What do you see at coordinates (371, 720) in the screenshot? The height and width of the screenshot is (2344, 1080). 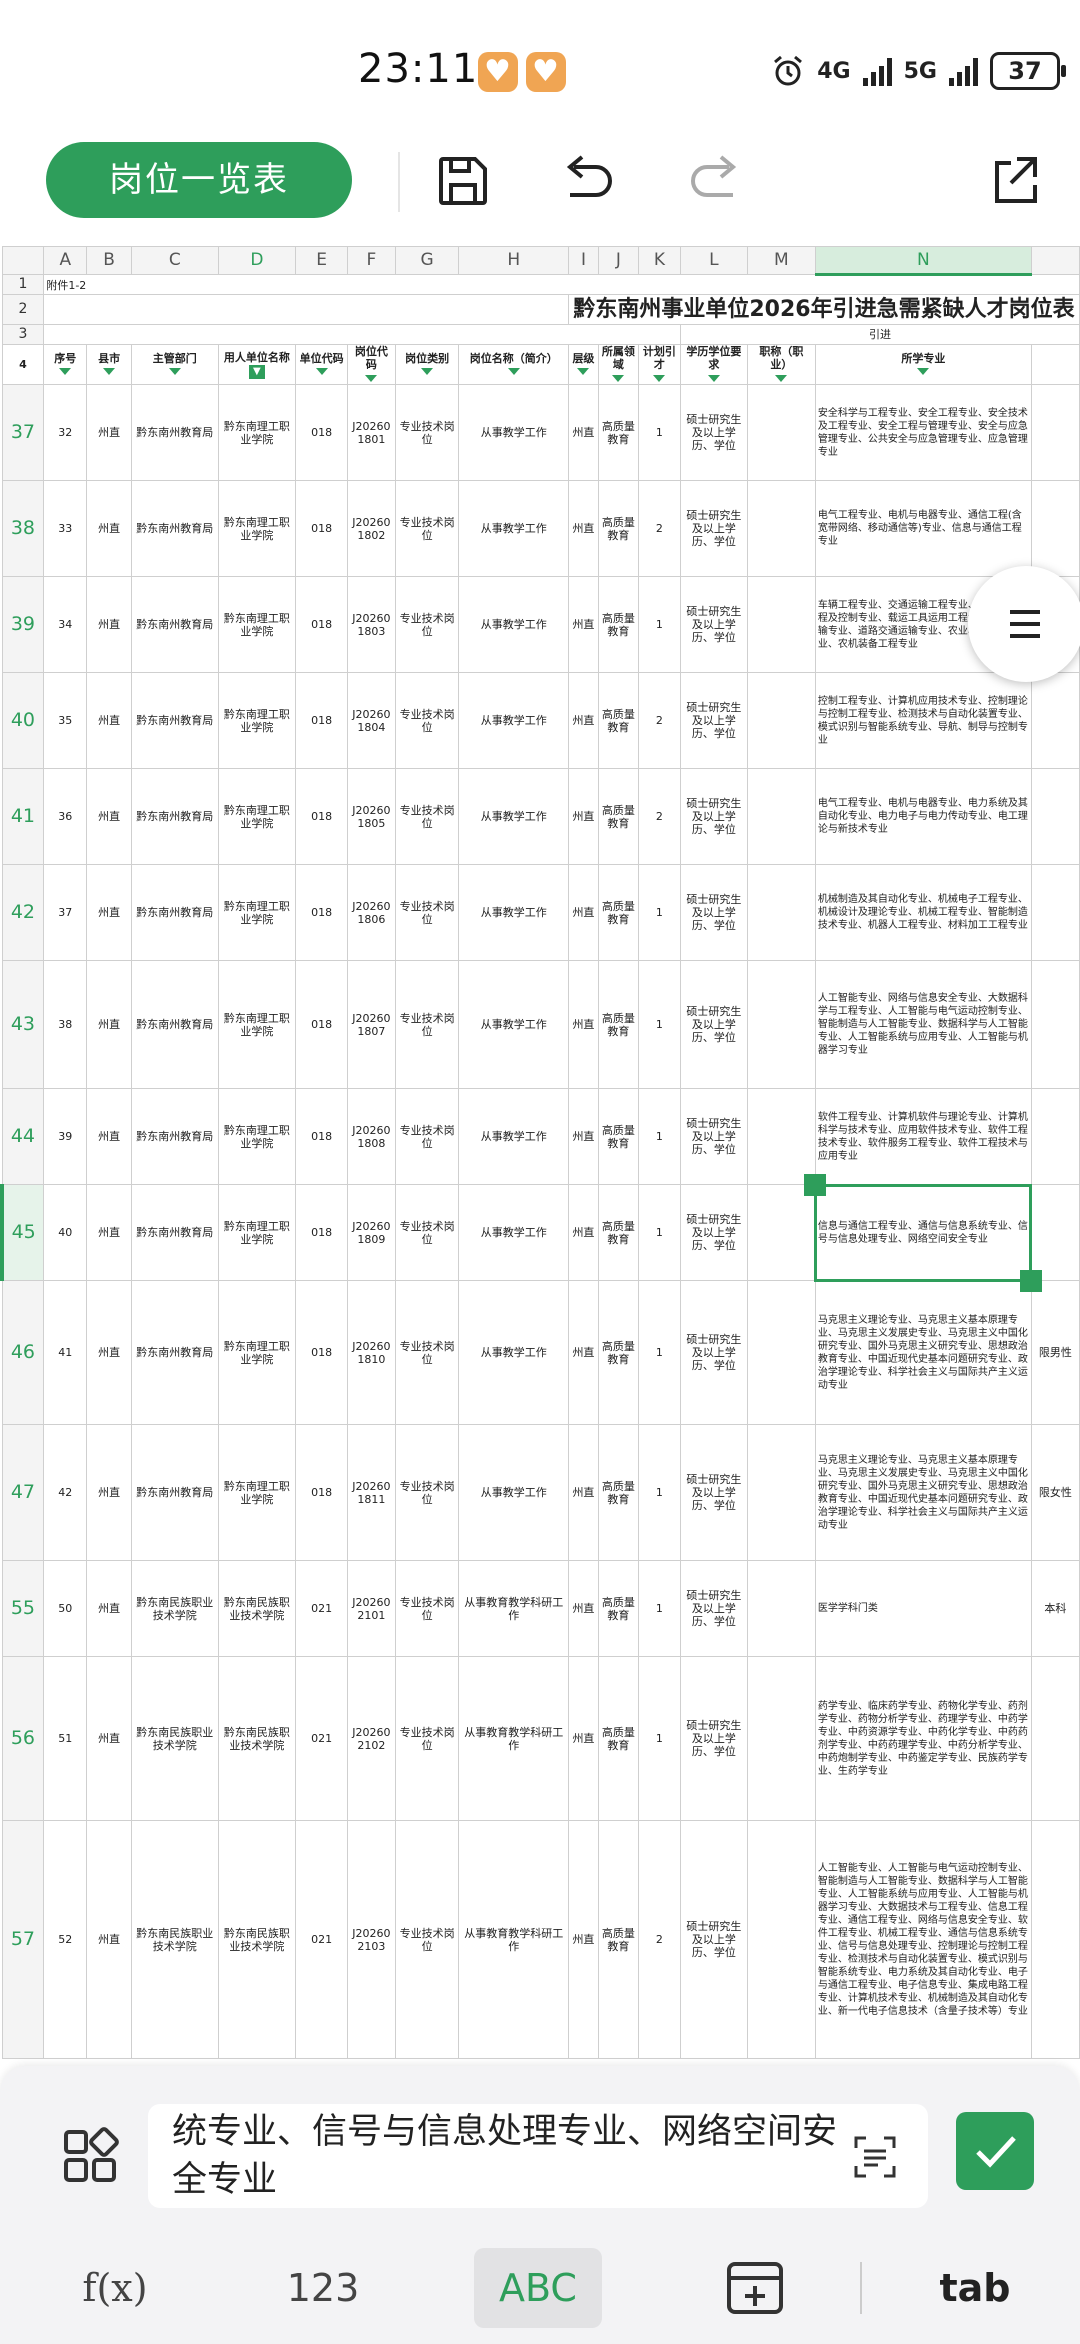 I see `cell-pcode: J202601804` at bounding box center [371, 720].